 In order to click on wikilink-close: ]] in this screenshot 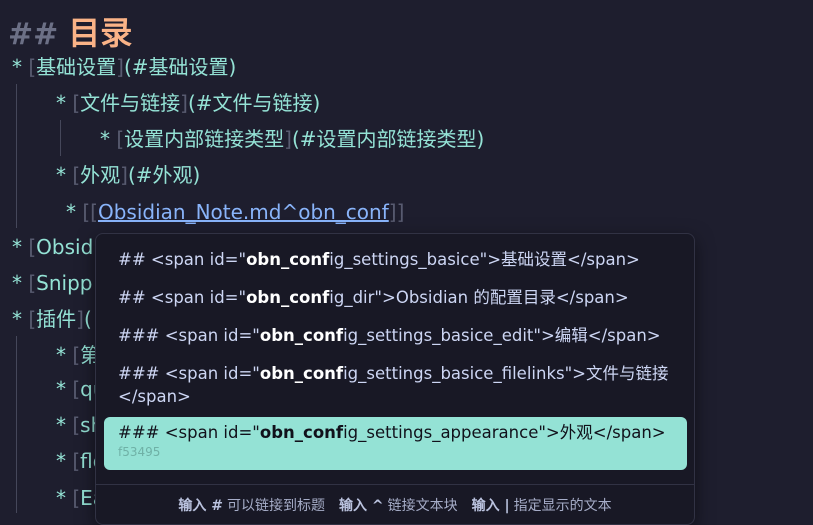, I will do `click(396, 212)`.